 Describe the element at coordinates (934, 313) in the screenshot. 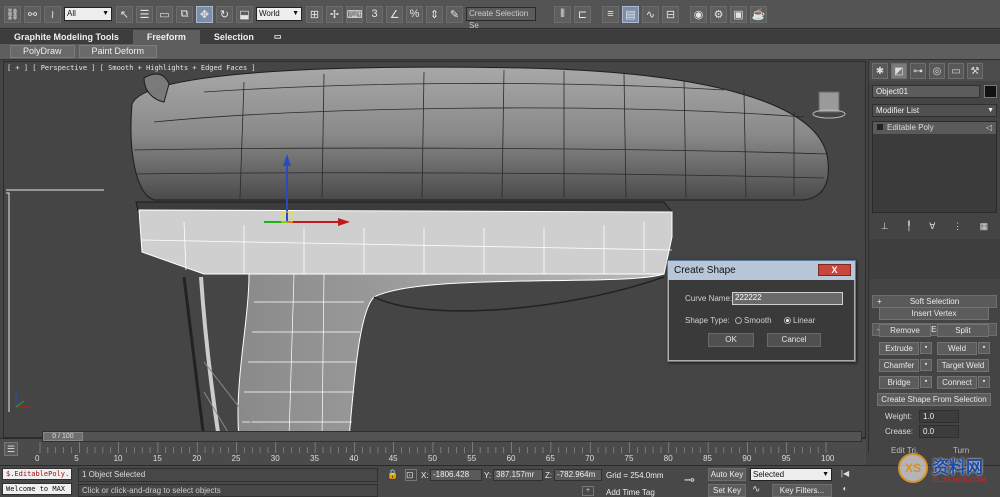

I see `insert-vertex-button: Insert Vertex` at that location.